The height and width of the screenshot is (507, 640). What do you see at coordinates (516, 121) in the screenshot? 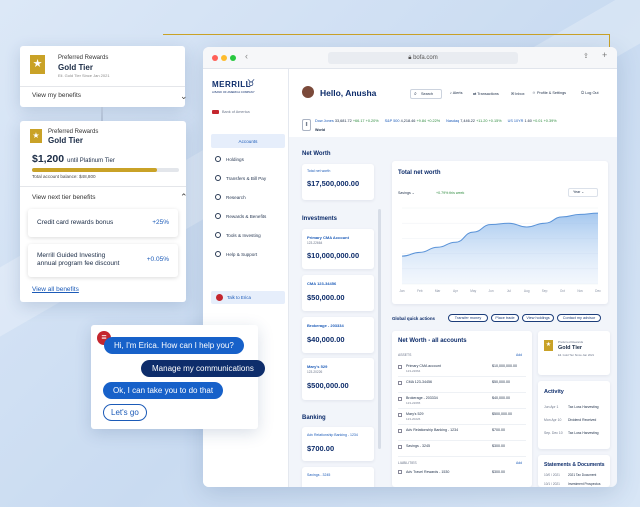
I see `ticker-name: US 10YR` at bounding box center [516, 121].